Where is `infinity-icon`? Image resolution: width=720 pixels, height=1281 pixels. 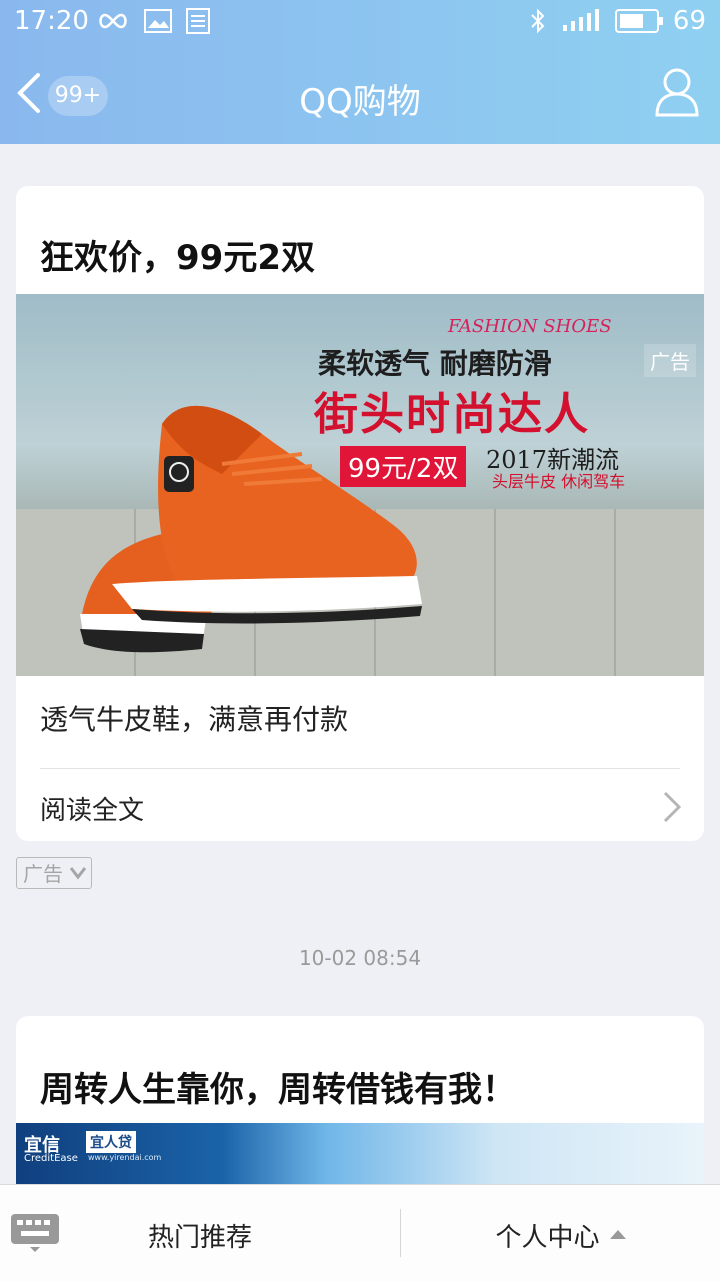
infinity-icon is located at coordinates (113, 21).